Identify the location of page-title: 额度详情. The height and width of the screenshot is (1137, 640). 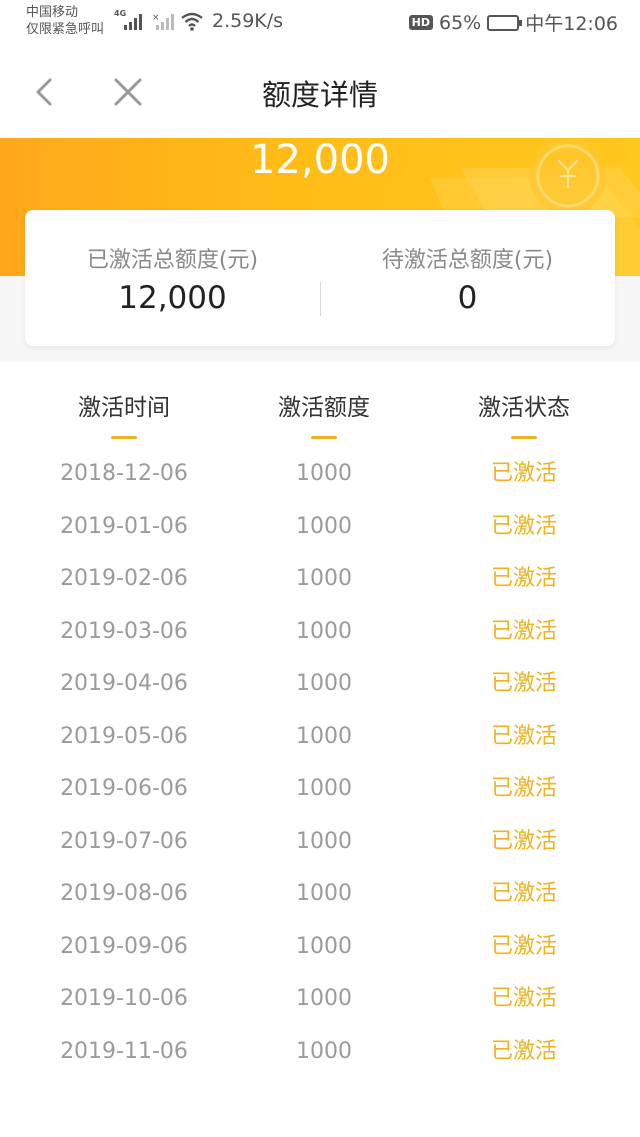
(319, 95).